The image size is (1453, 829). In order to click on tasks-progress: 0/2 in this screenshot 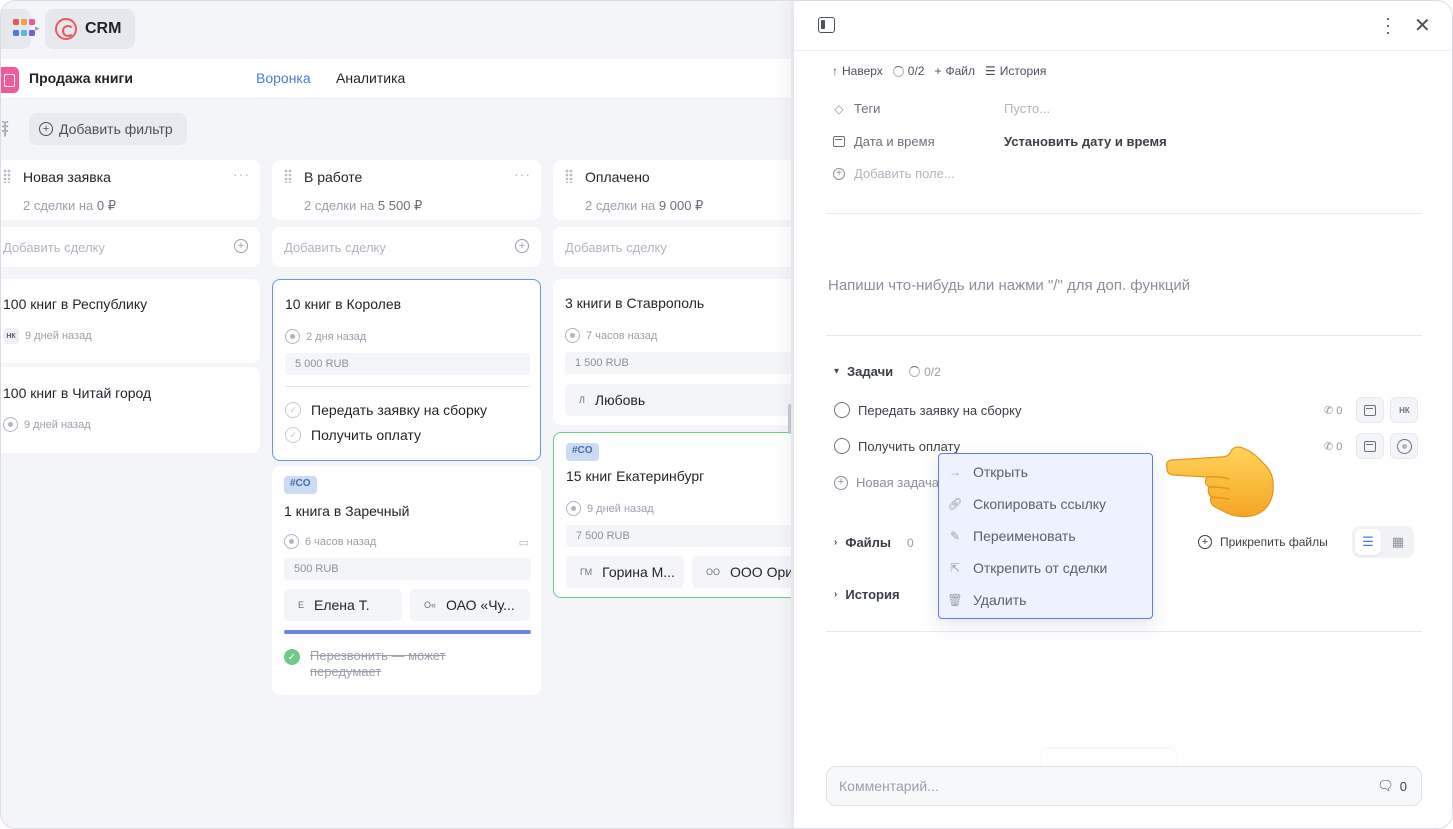, I will do `click(925, 372)`.